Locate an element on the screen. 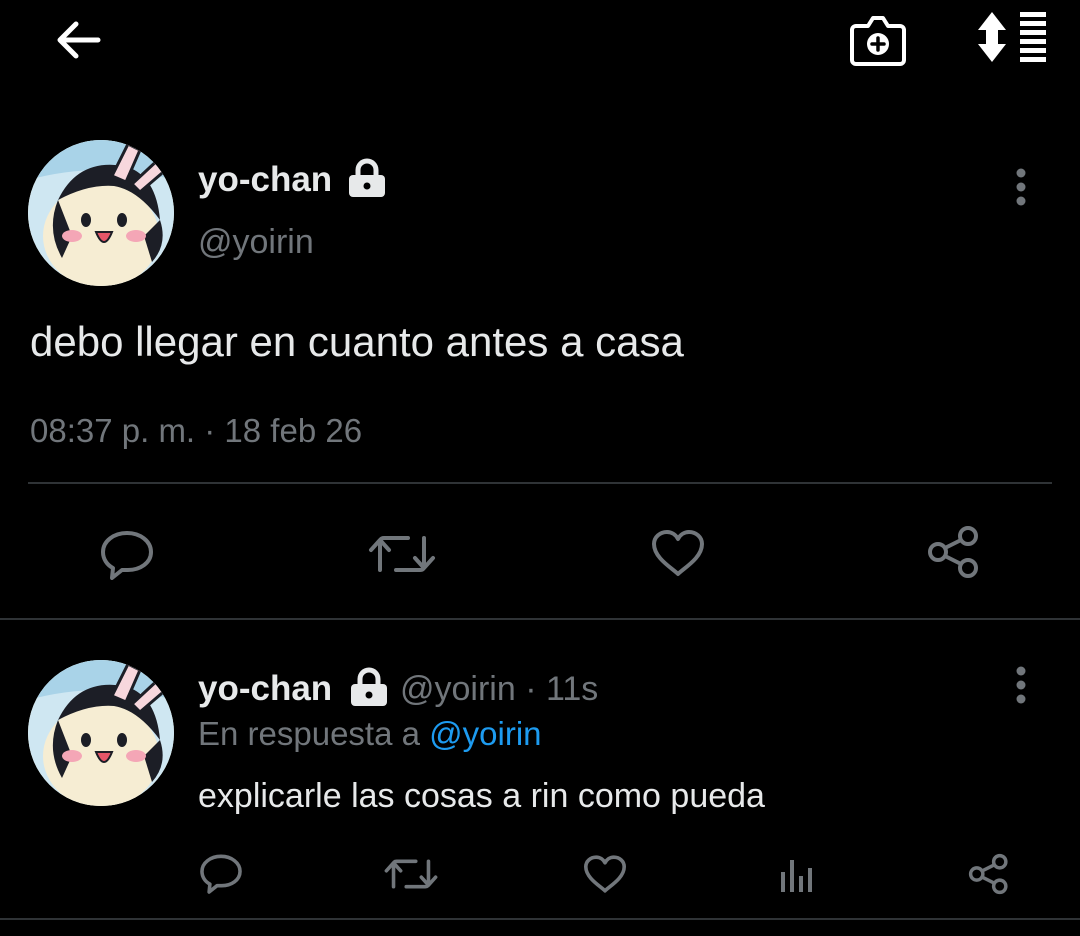  camera-add-icon is located at coordinates (878, 39).